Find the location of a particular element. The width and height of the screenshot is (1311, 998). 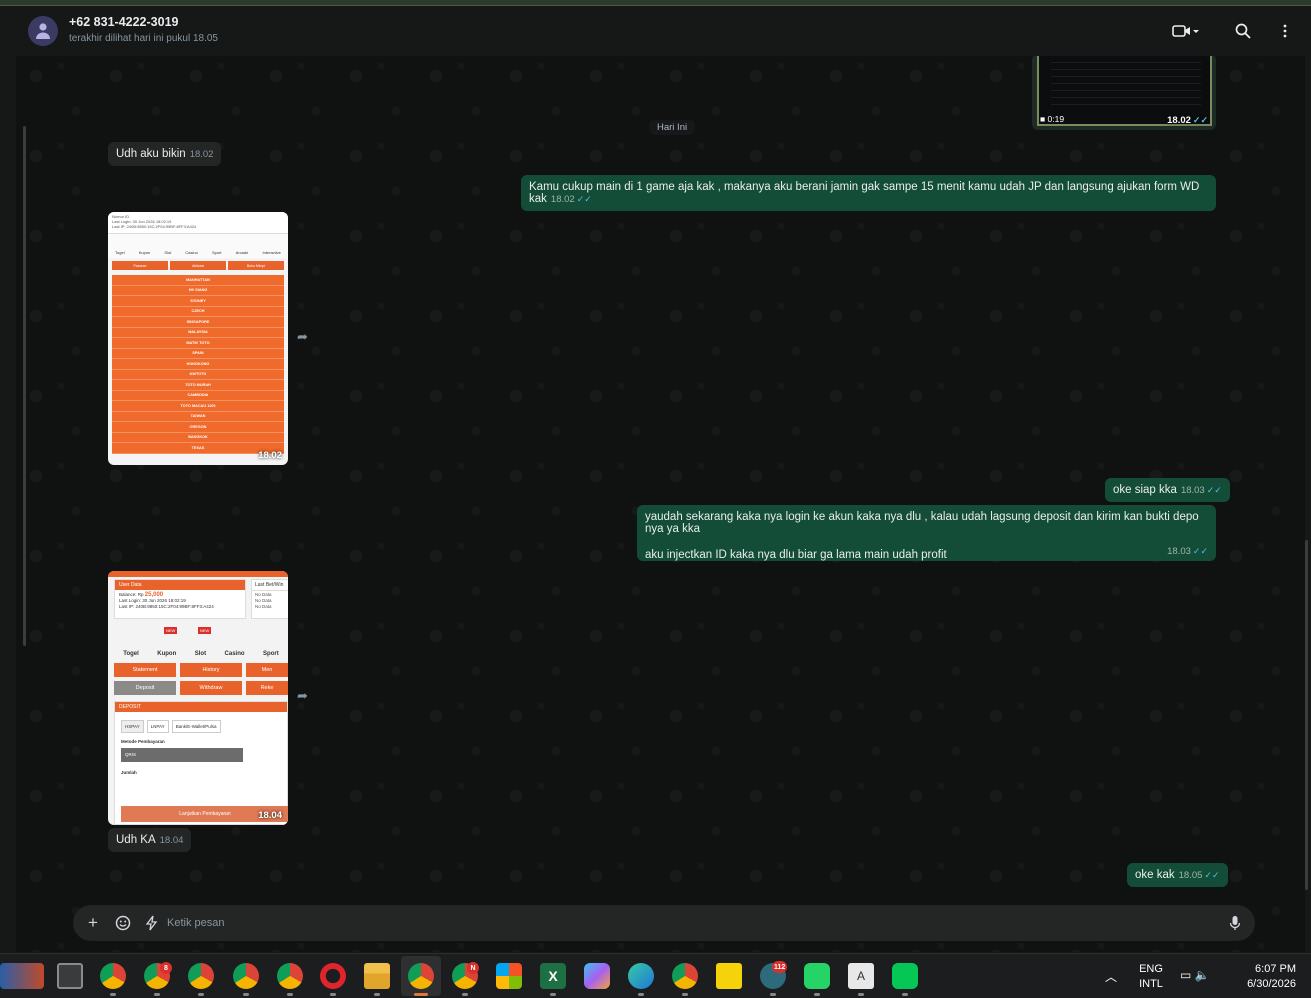

screenshot-btn: Deposit is located at coordinates (145, 688).